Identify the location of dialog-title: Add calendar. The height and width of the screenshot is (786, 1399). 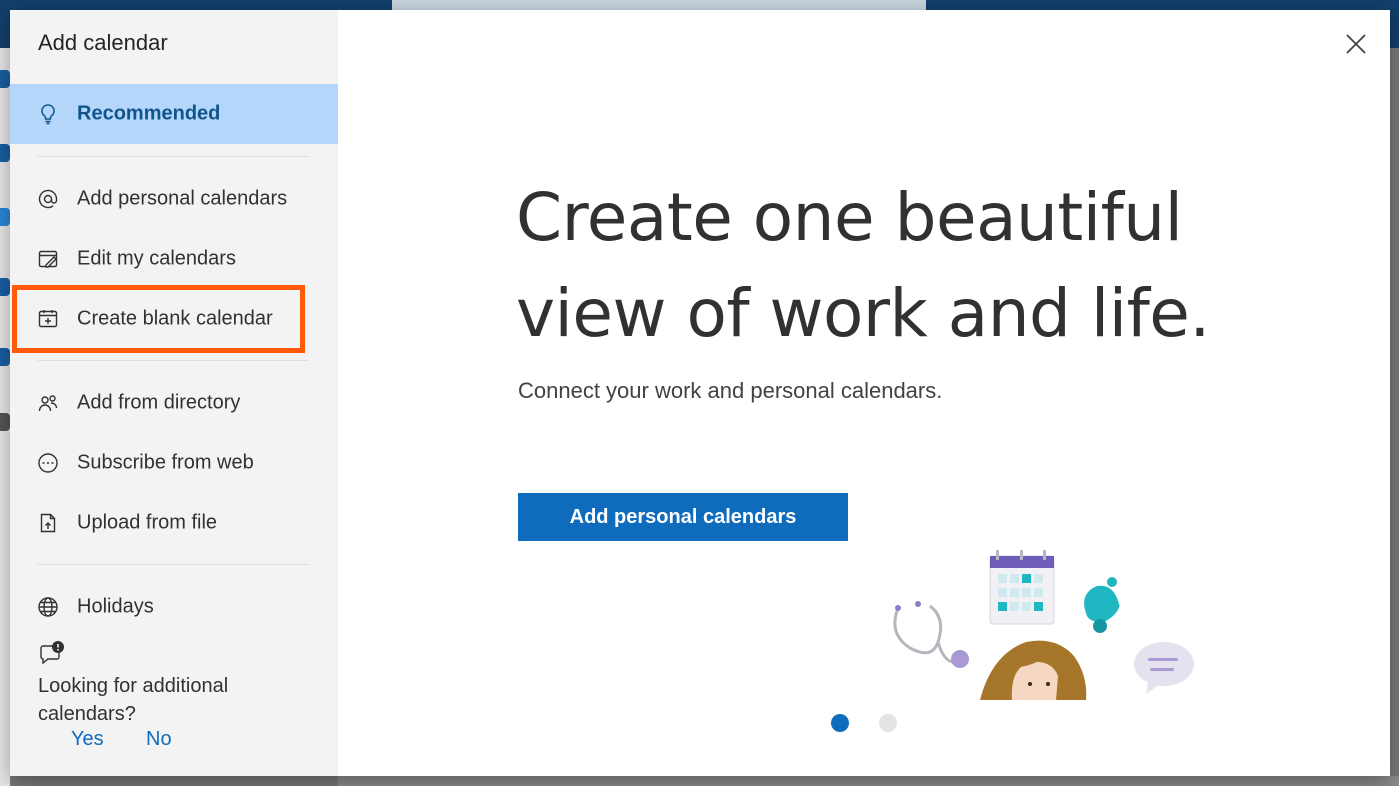
(103, 42).